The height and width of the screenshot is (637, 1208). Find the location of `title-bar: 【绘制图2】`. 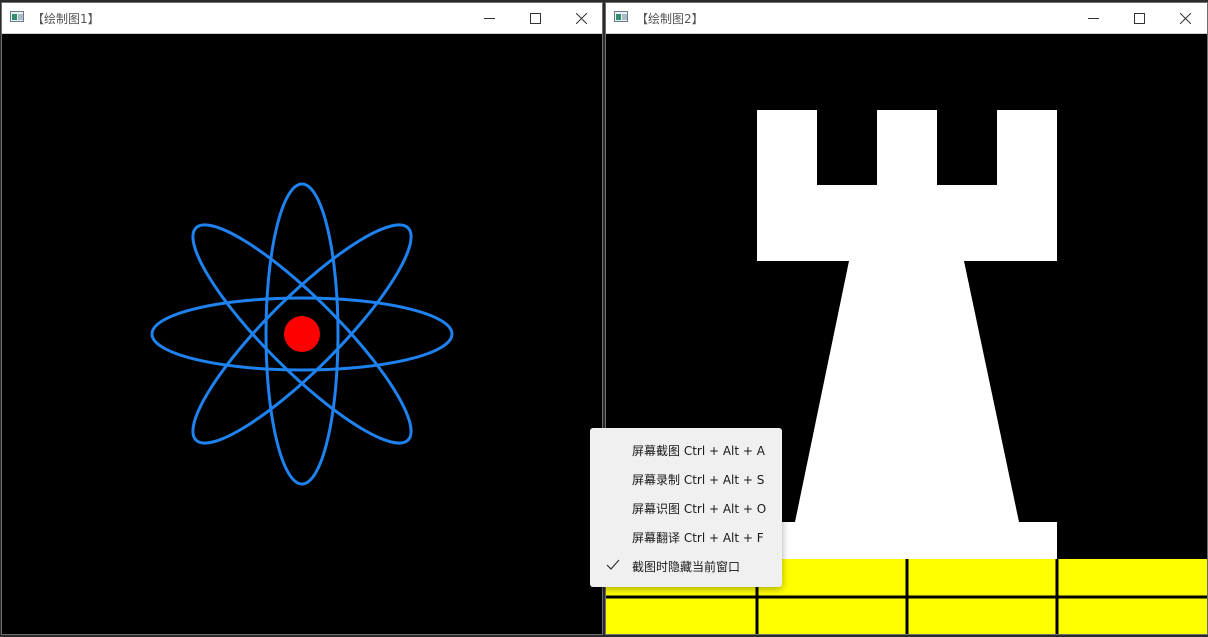

title-bar: 【绘制图2】 is located at coordinates (906, 18).